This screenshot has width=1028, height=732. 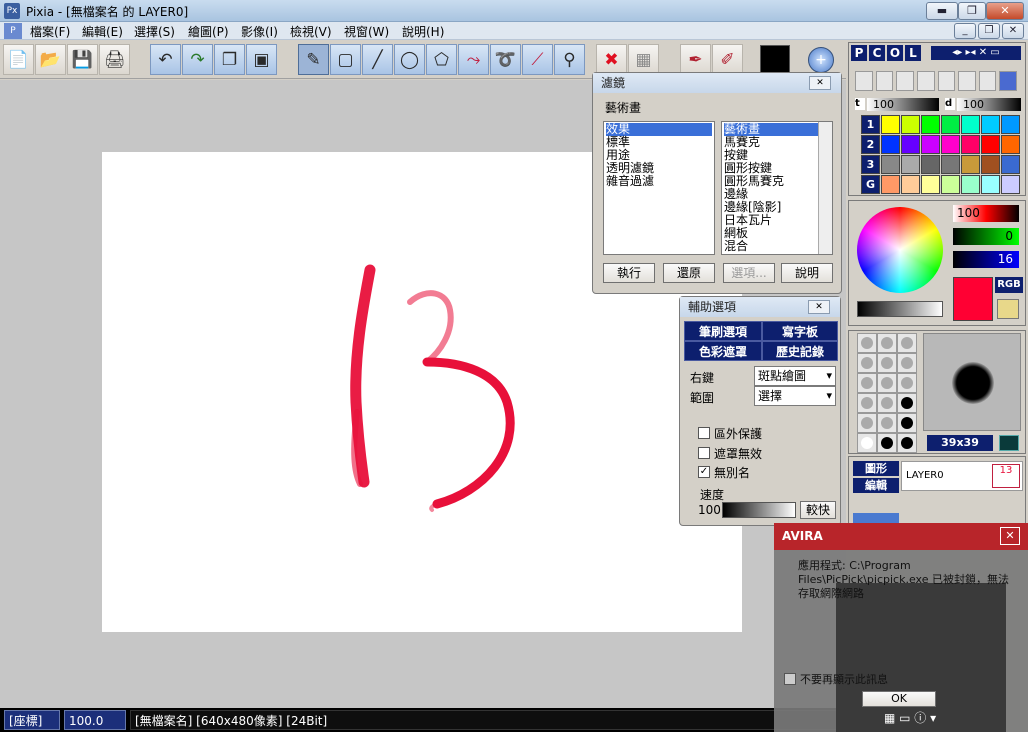 What do you see at coordinates (790, 679) in the screenshot?
I see `avira-dont-show-checkbox` at bounding box center [790, 679].